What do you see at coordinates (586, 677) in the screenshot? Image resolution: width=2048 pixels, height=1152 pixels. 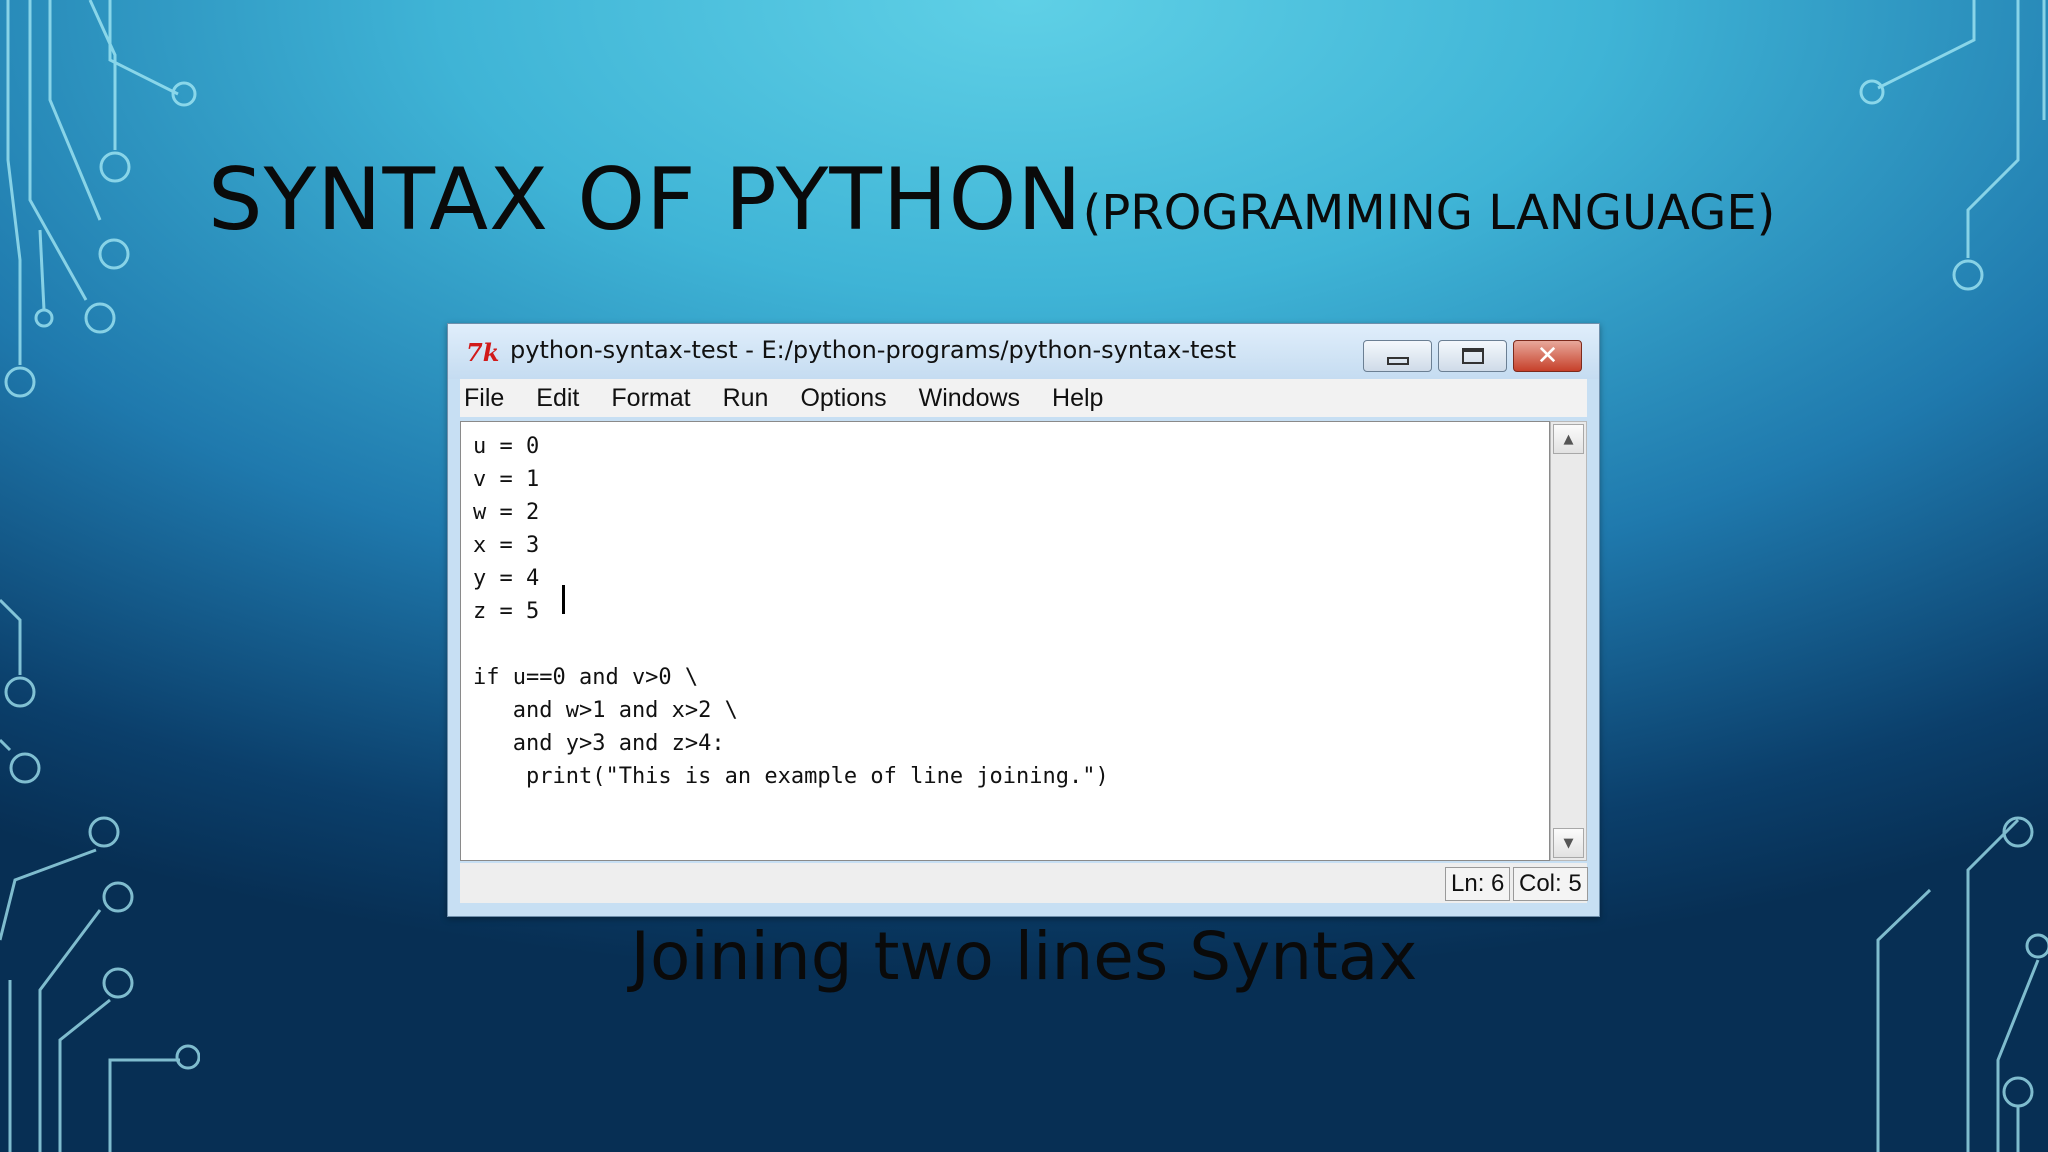 I see `code-line: if u==0 and v>0 \` at bounding box center [586, 677].